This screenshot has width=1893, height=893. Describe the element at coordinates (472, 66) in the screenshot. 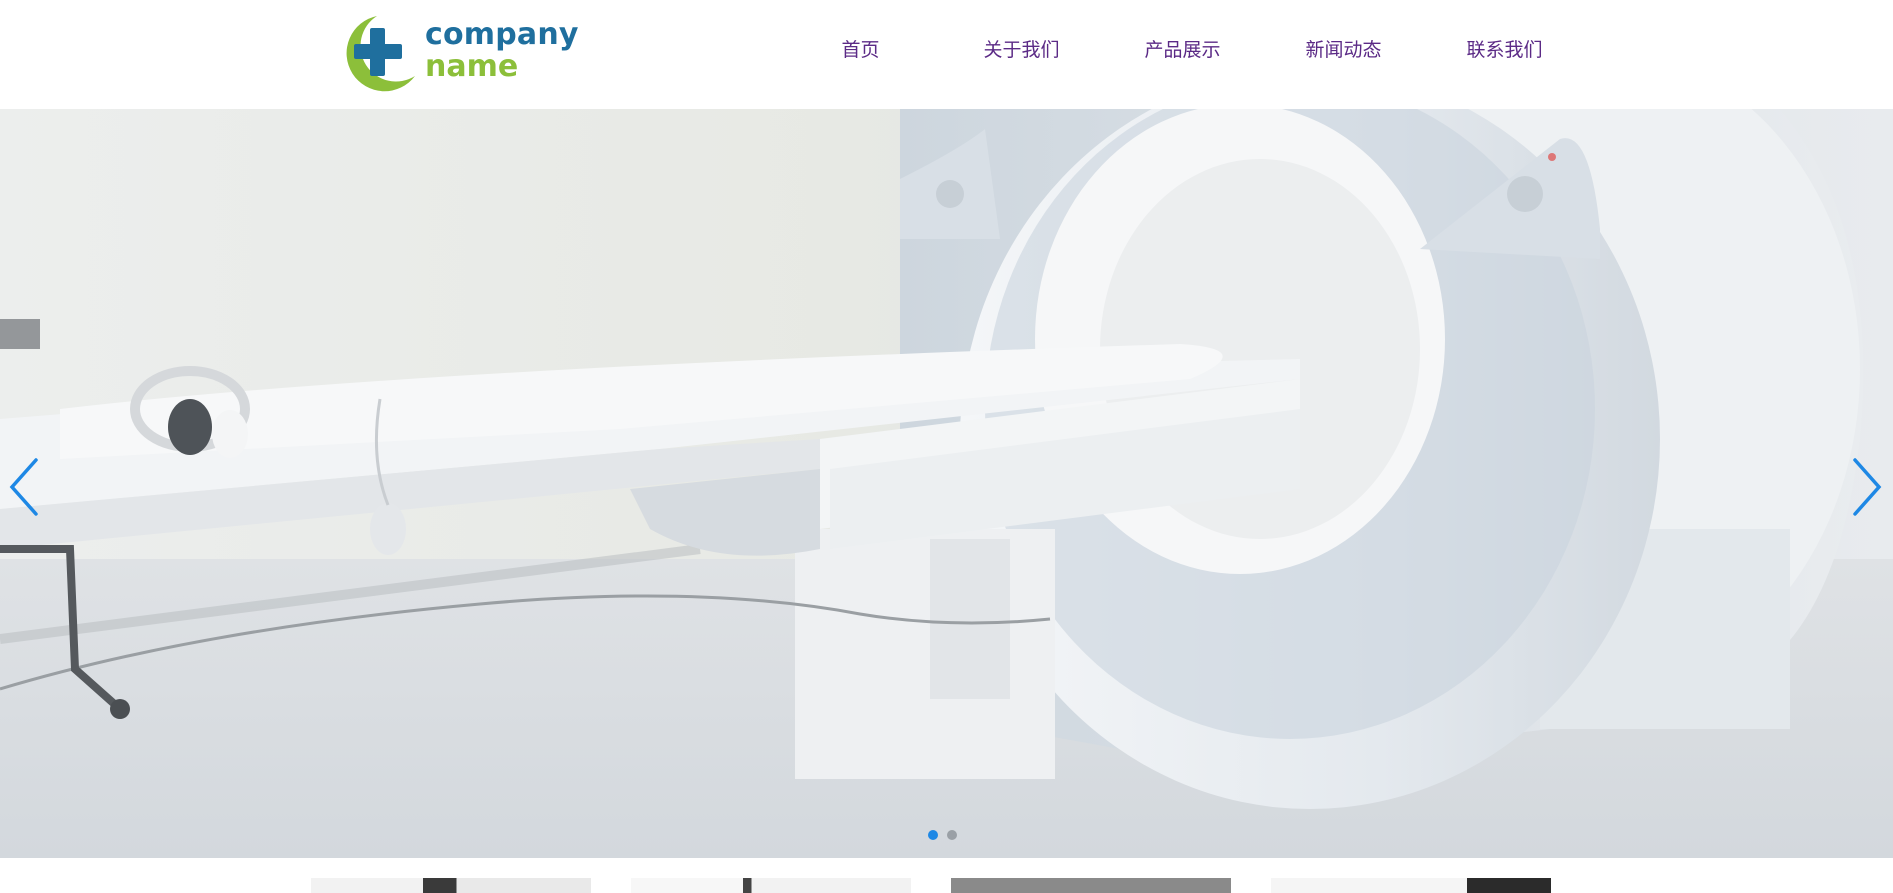

I see `logo-name-text: name` at that location.